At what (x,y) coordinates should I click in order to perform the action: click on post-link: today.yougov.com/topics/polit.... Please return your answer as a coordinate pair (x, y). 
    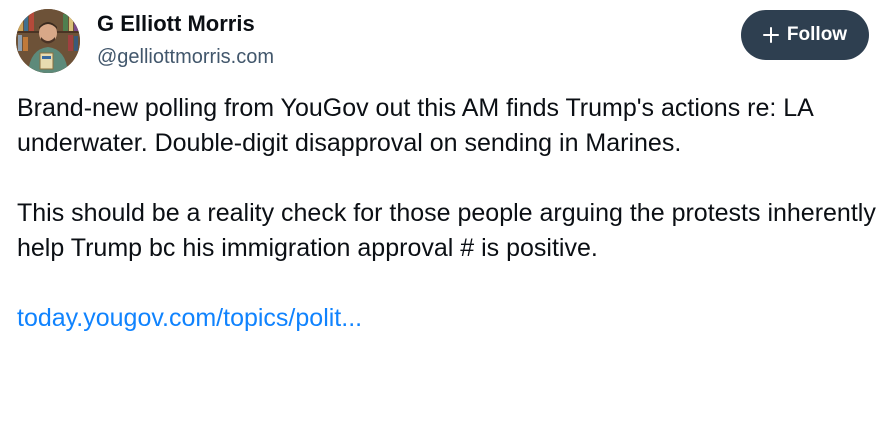
    Looking at the image, I should click on (189, 318).